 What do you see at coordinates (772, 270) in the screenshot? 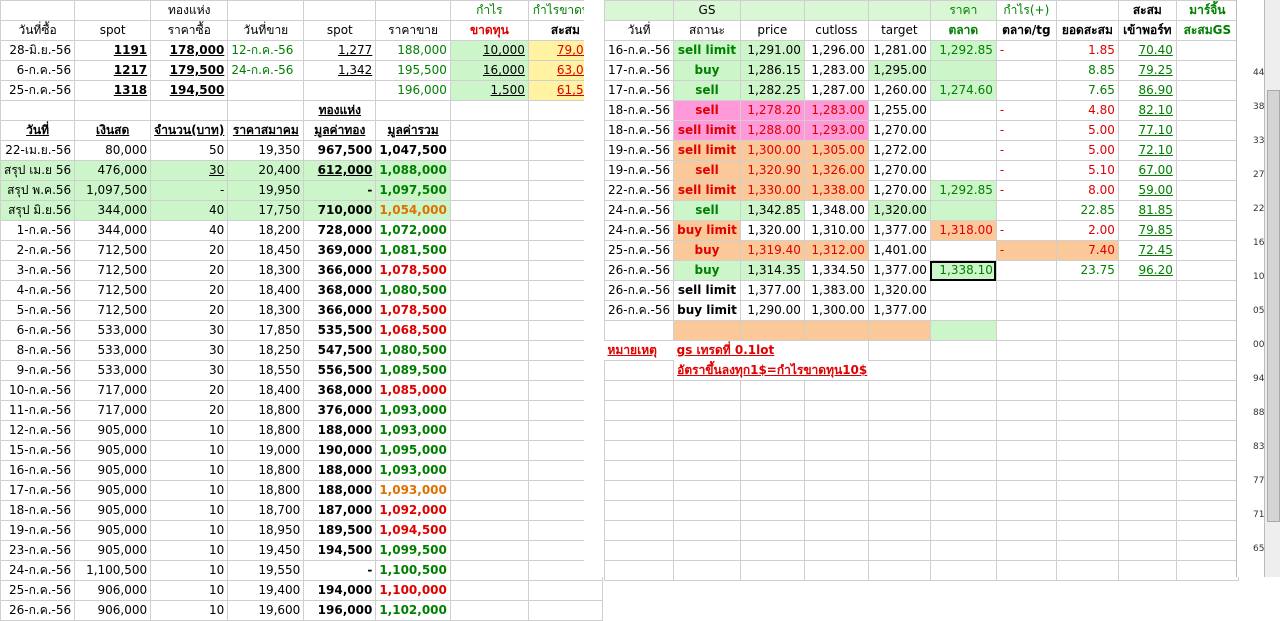
I see `price-cell: 1,314.35` at bounding box center [772, 270].